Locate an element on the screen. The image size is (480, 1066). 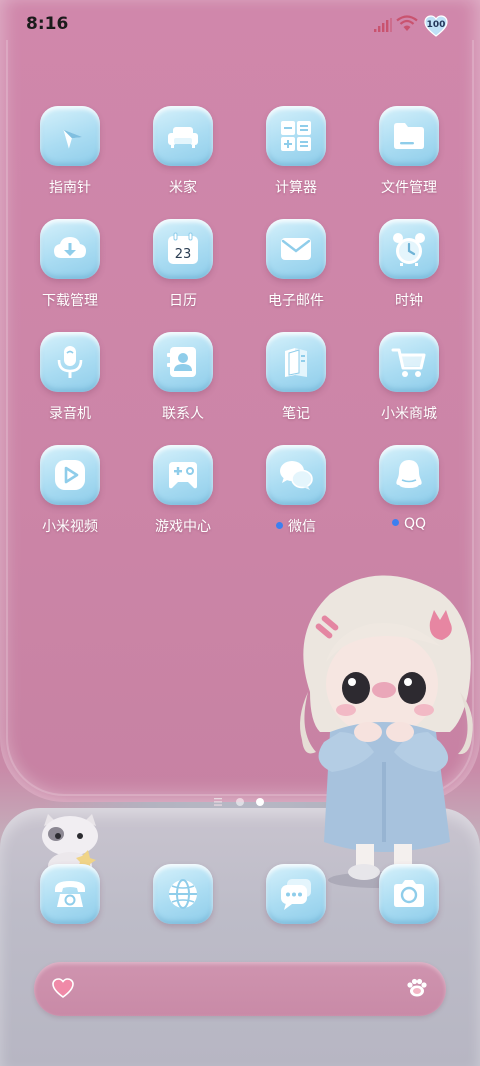
app-label: 联系人 is located at coordinates (183, 414).